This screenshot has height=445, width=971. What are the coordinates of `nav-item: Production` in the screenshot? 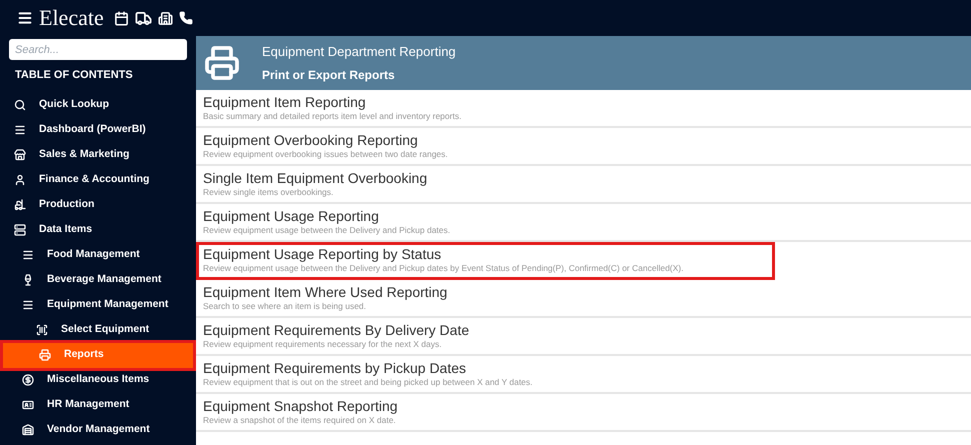 It's located at (98, 205).